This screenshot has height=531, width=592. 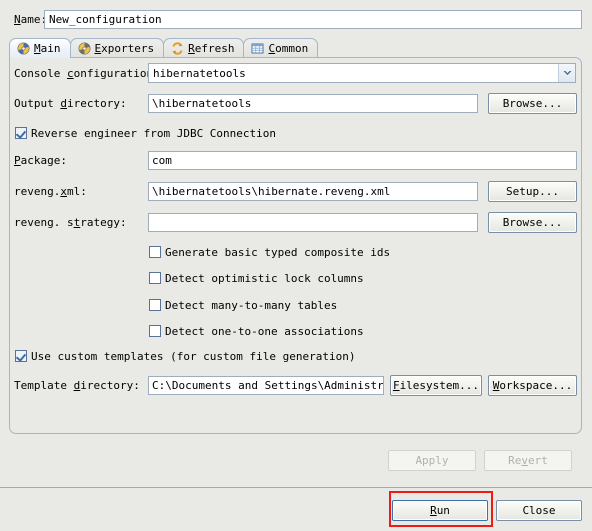 What do you see at coordinates (313, 103) in the screenshot?
I see `output-directory-input: \hibernatetools` at bounding box center [313, 103].